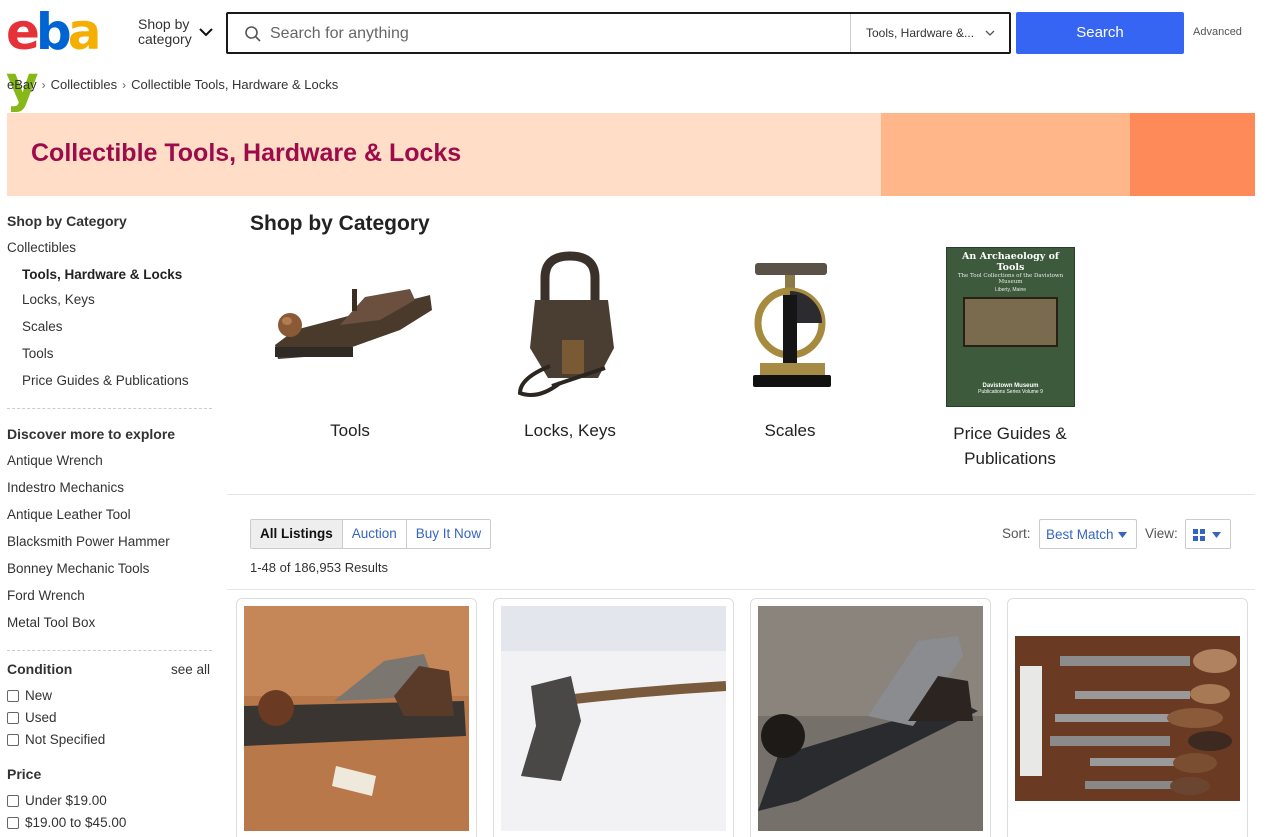 Image resolution: width=1274 pixels, height=837 pixels. What do you see at coordinates (24, 774) in the screenshot?
I see `filter-heading-price: Price` at bounding box center [24, 774].